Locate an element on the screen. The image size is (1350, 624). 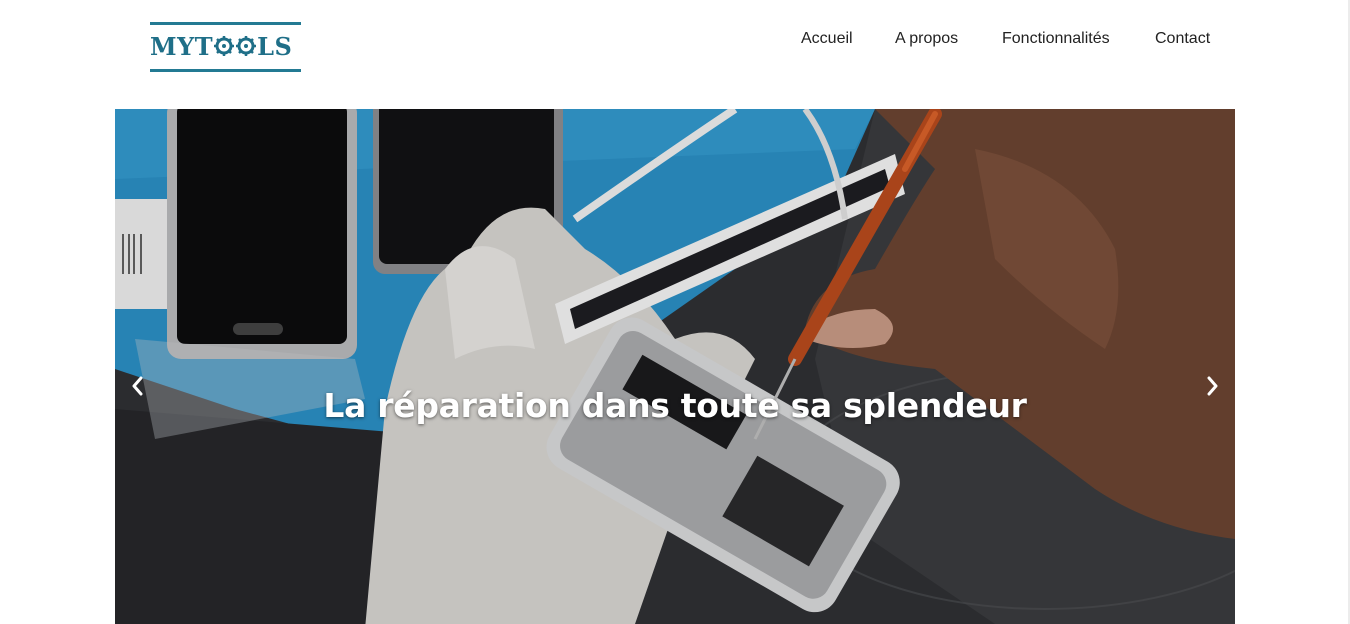
hero-caption: La réparation dans toute sa splendeur is located at coordinates (675, 406).